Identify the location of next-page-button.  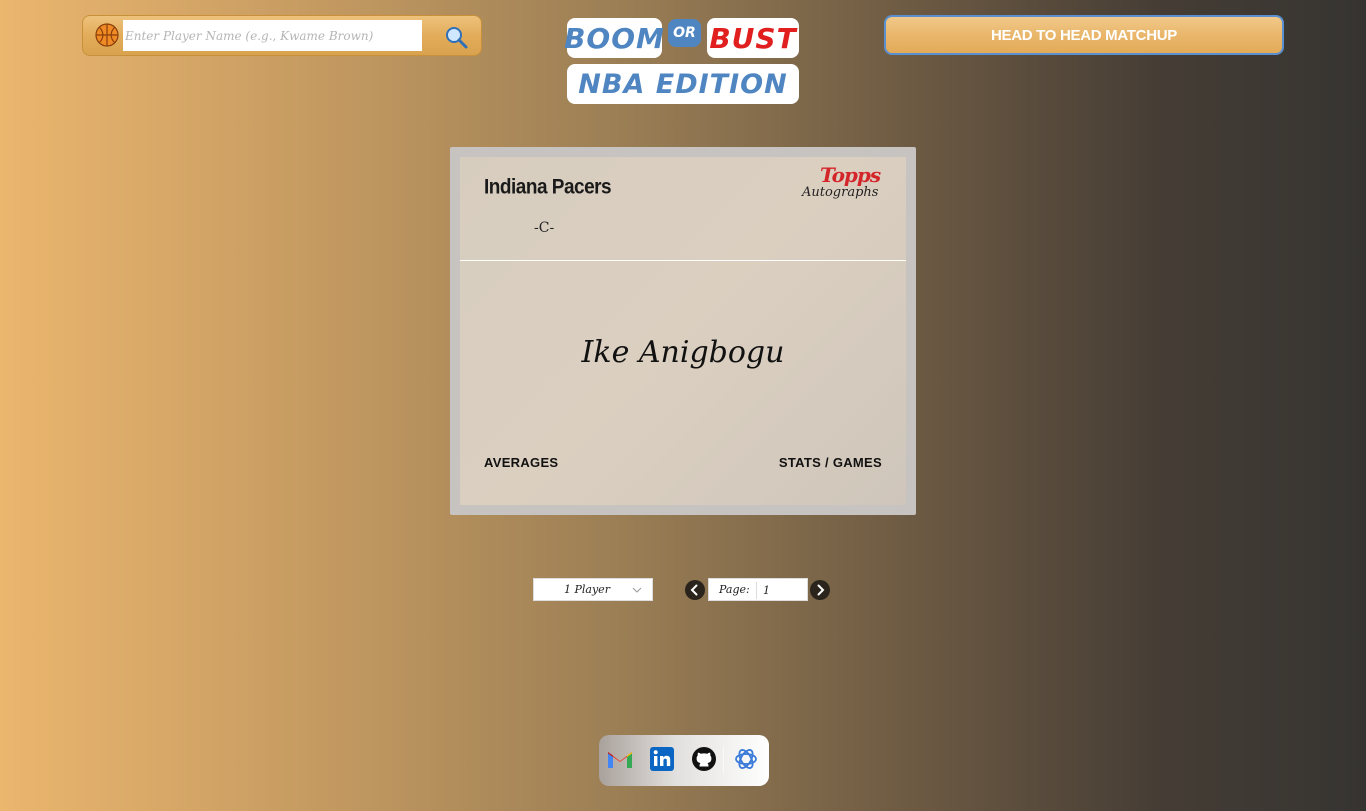
(820, 590).